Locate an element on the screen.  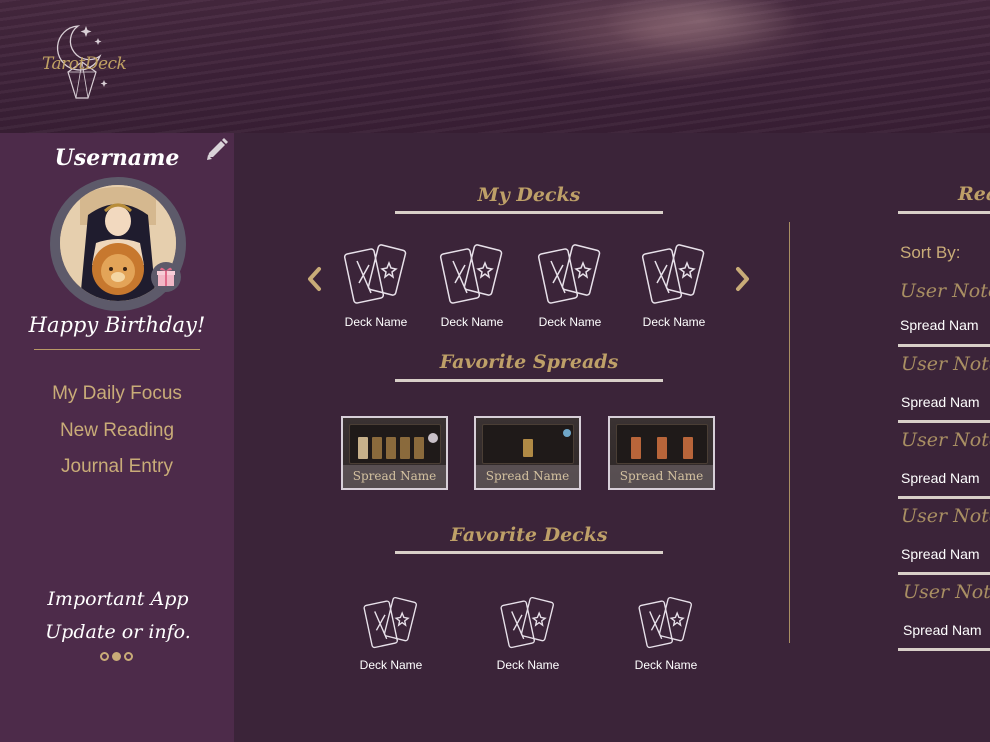
nav-journal-entry: Journal Entry is located at coordinates (117, 467).